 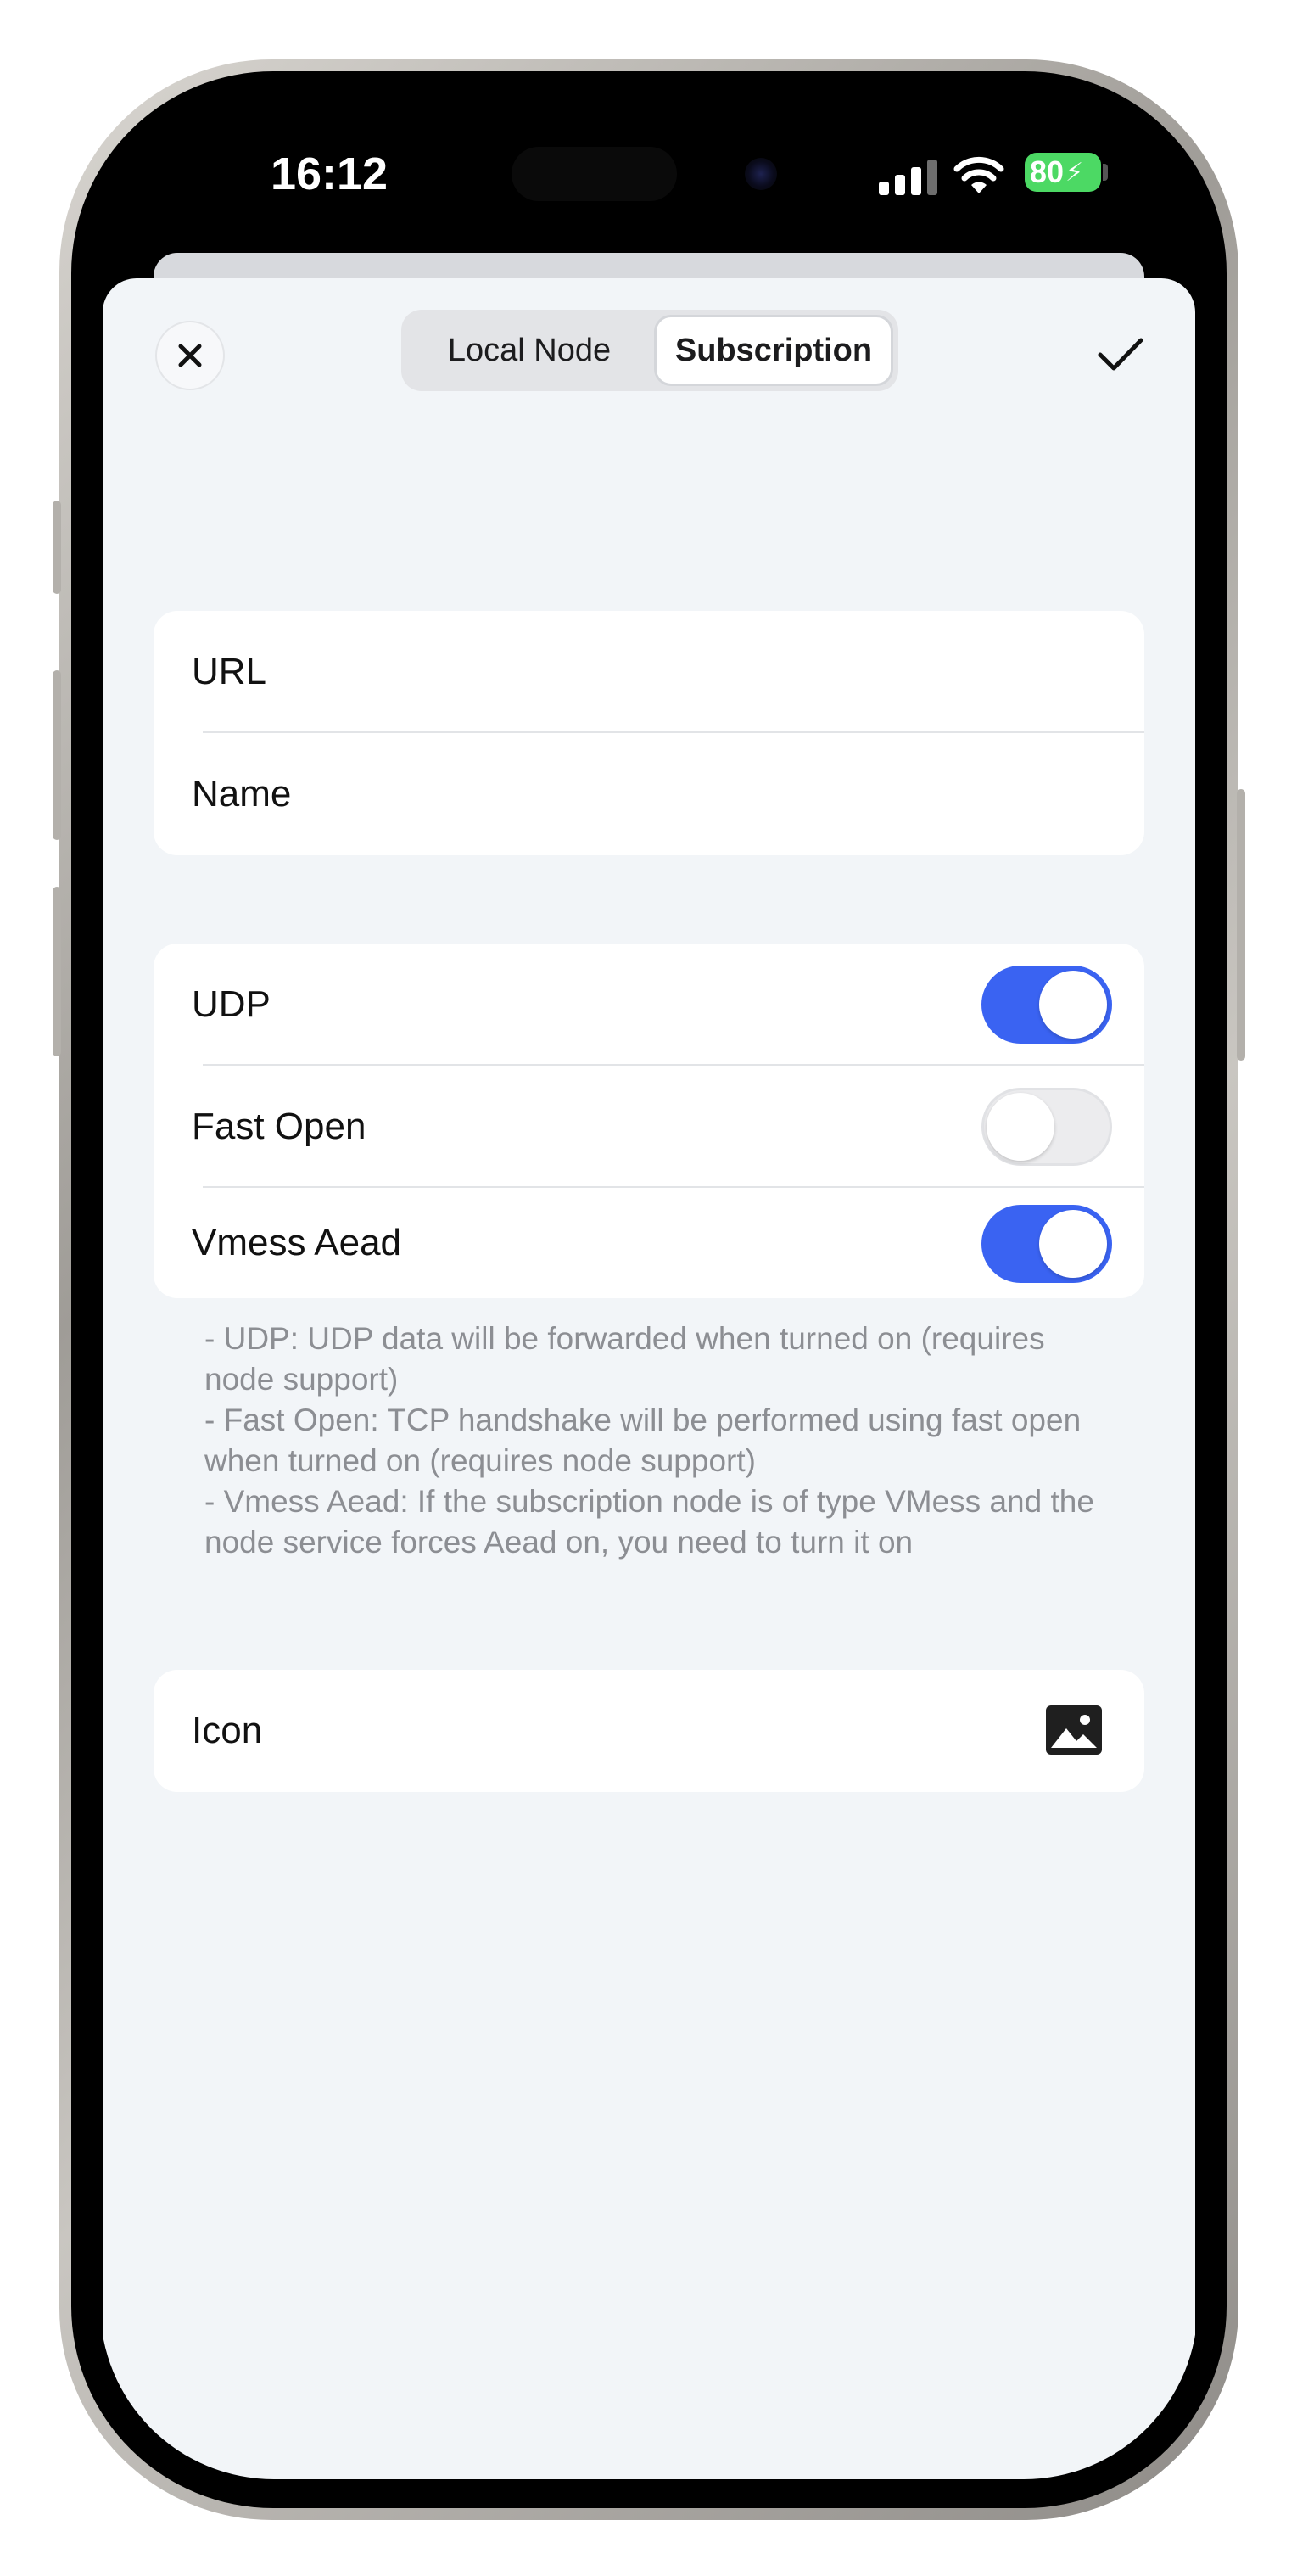 I want to click on options-card: UDP Fast Open Vmess Aead, so click(x=649, y=1121).